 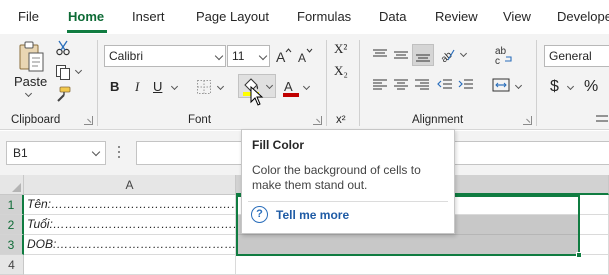 What do you see at coordinates (63, 48) in the screenshot?
I see `cut-icon` at bounding box center [63, 48].